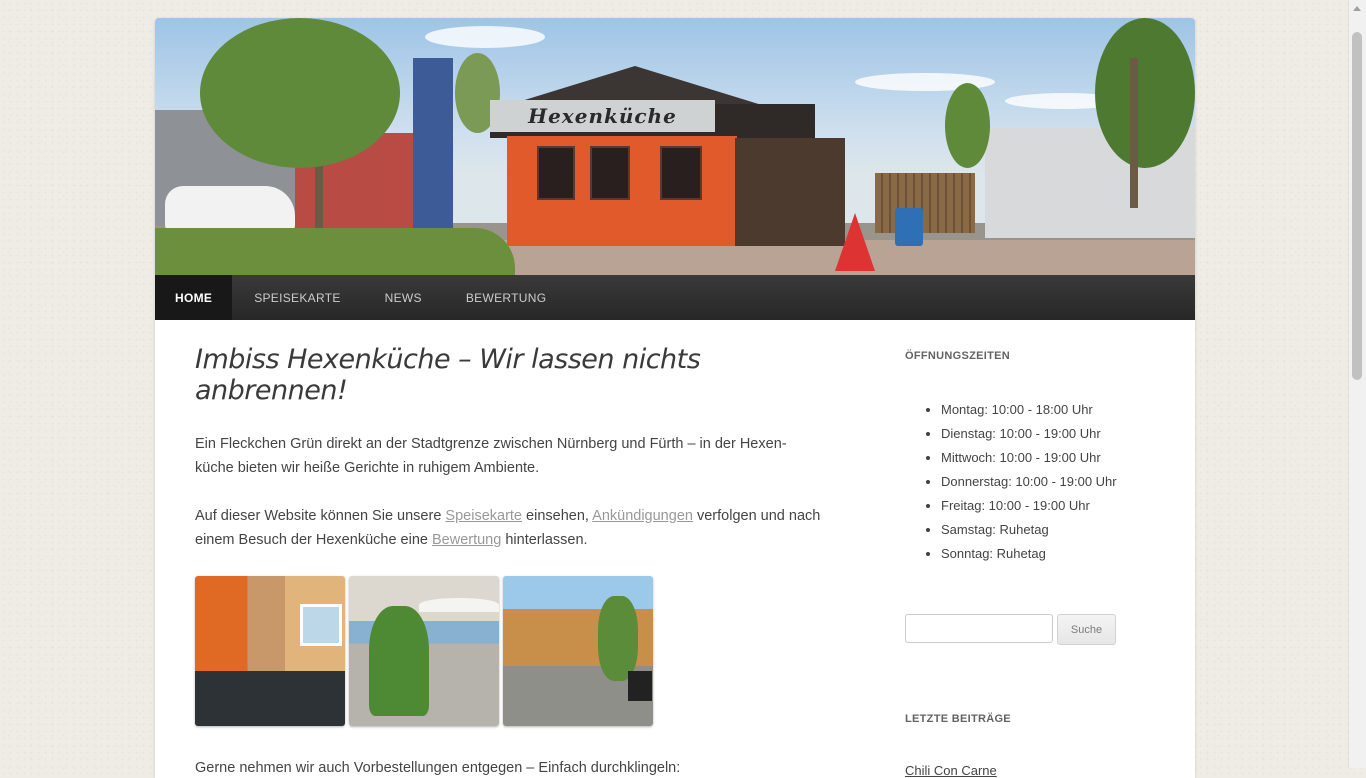  I want to click on nav-item-news: News, so click(403, 297).